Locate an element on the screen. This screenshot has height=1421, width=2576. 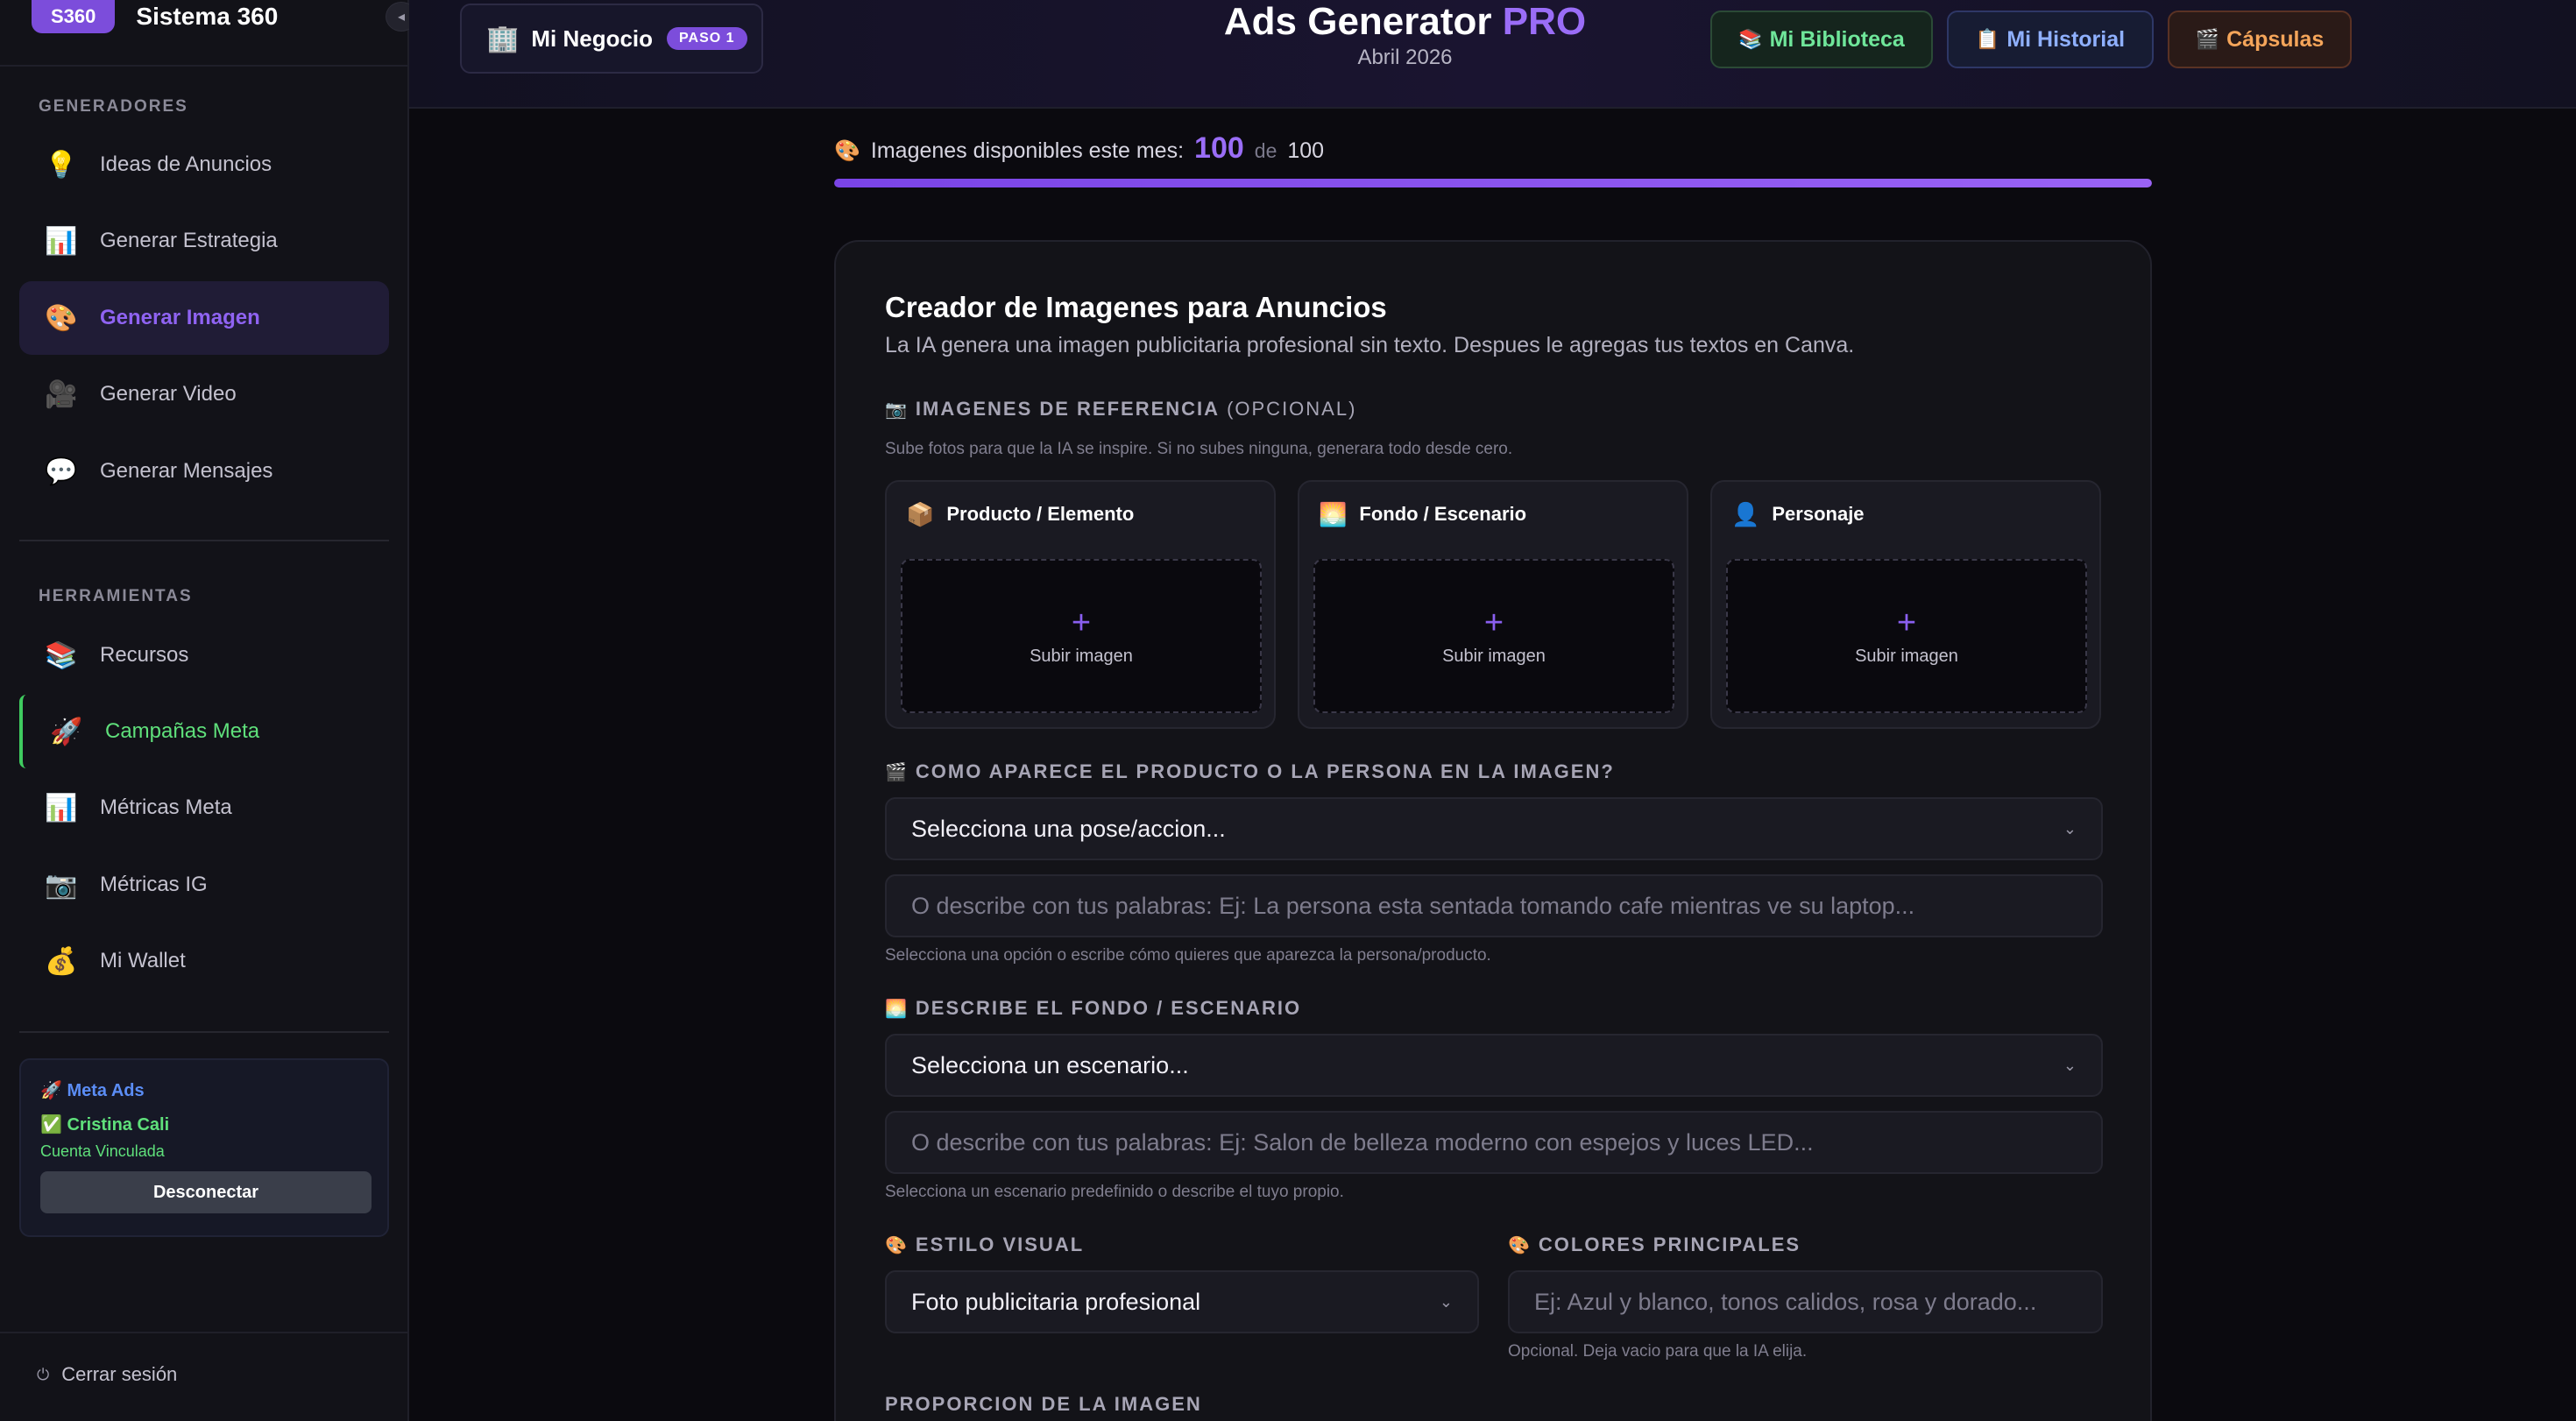
section-generators: GENERADORES is located at coordinates (113, 106).